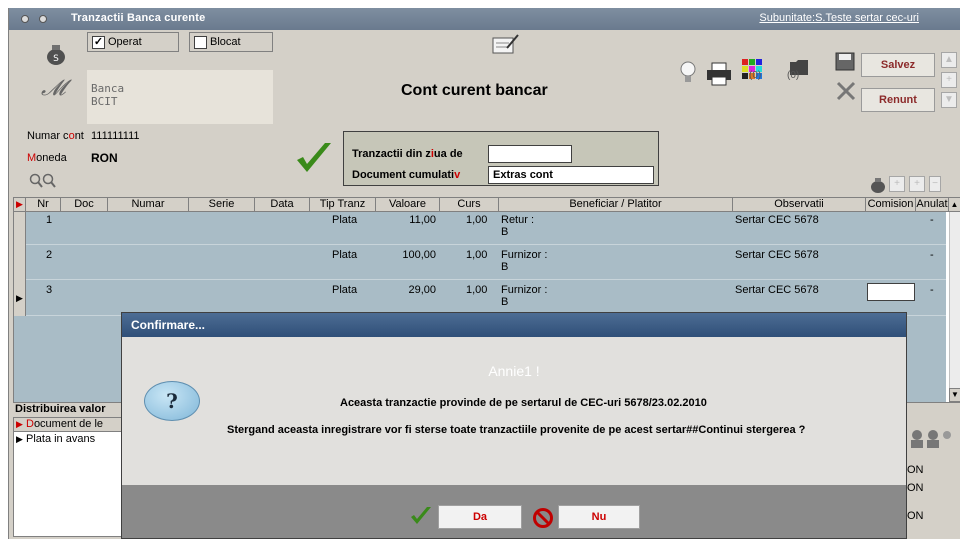 The width and height of the screenshot is (960, 539). Describe the element at coordinates (84, 205) in the screenshot. I see `col-doc: Doc` at that location.